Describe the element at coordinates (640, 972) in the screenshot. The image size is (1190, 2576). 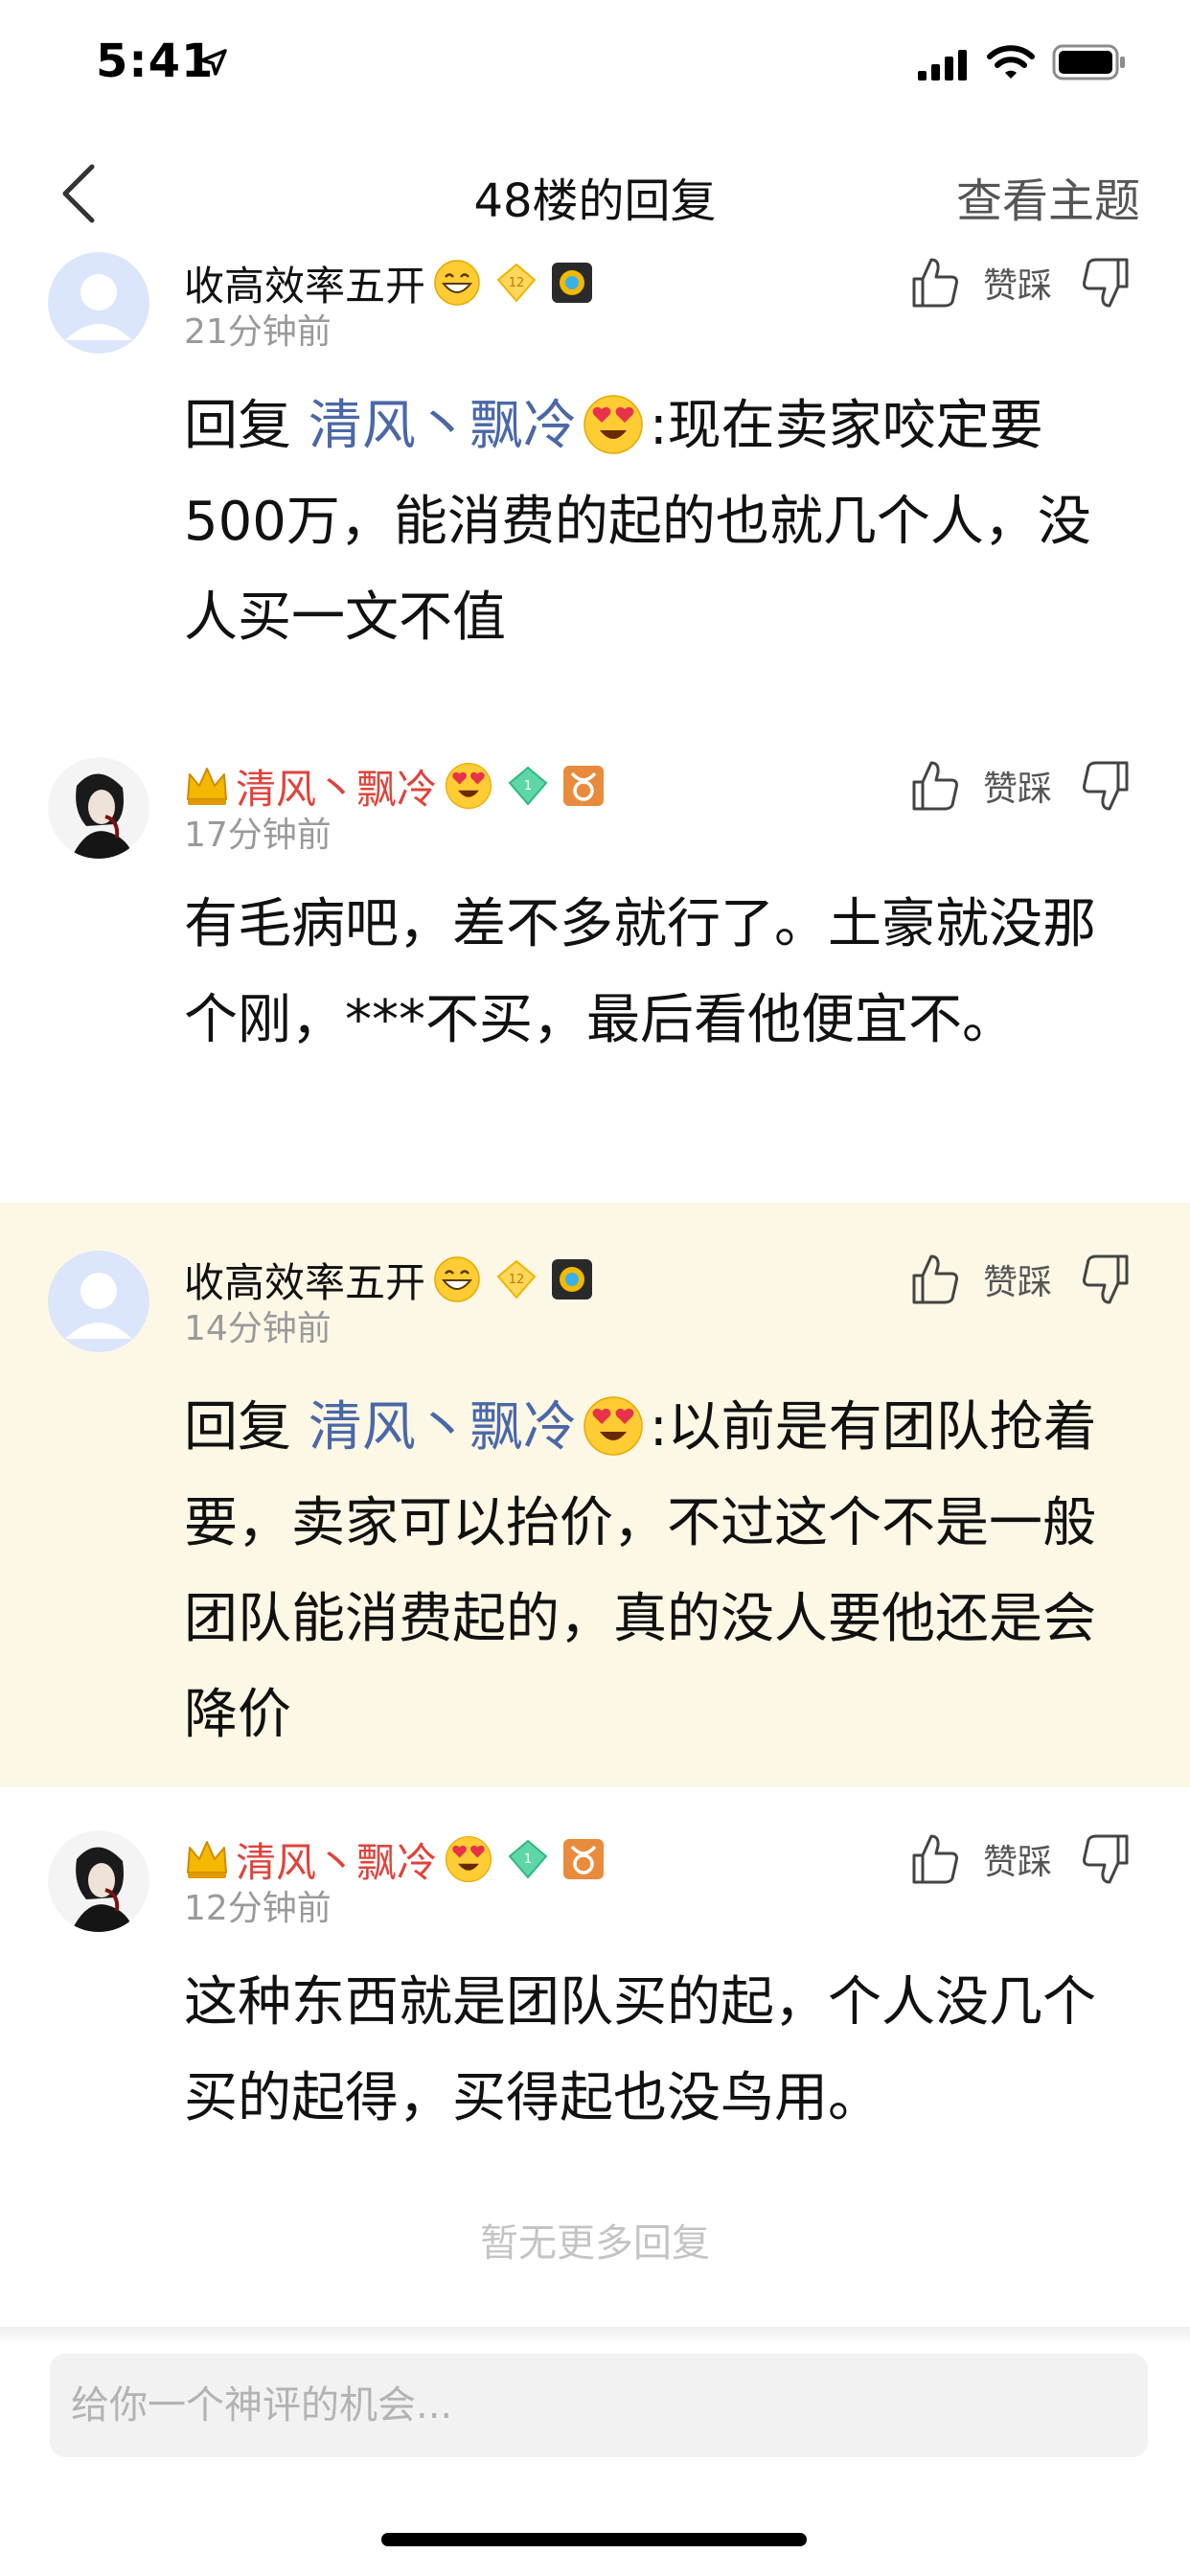
I see `comment-body: 有毛病吧，差不多就行了。土豪就没那个刚，***不买，最后看他便宜不。` at that location.